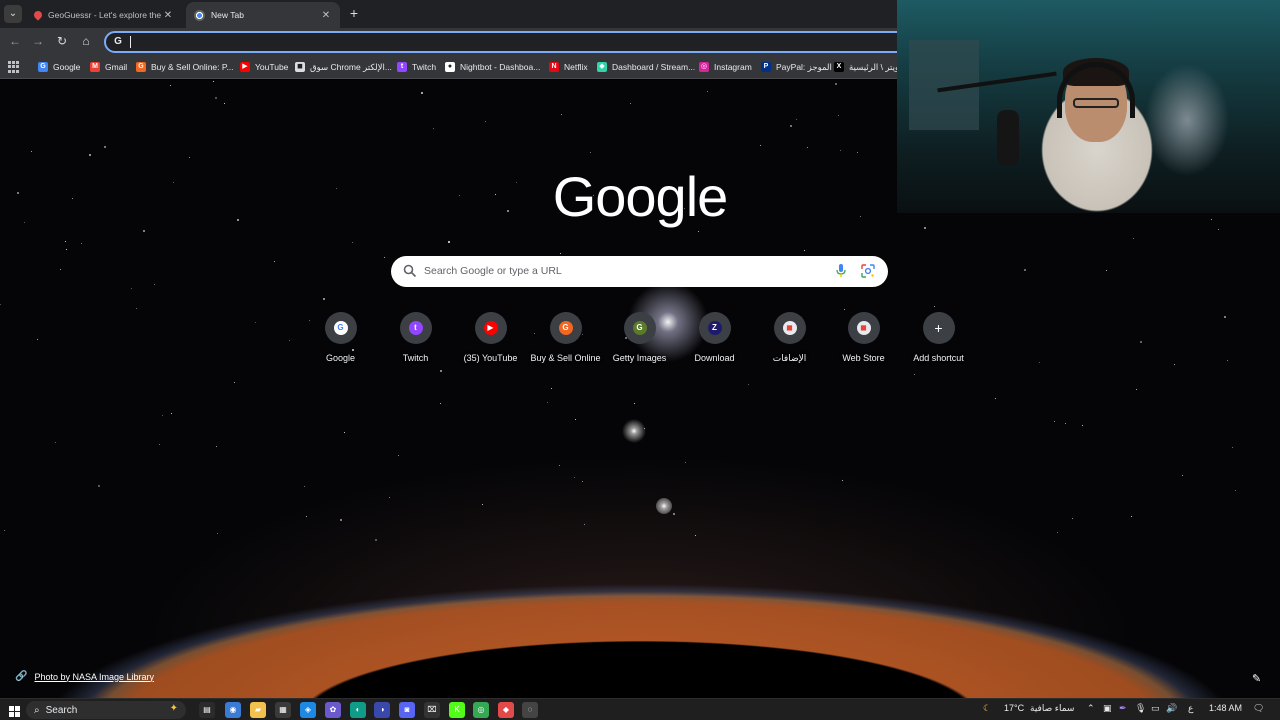 Image resolution: width=1280 pixels, height=720 pixels. Describe the element at coordinates (725, 67) in the screenshot. I see `bookmark-instagram: ◎ Instagram` at that location.